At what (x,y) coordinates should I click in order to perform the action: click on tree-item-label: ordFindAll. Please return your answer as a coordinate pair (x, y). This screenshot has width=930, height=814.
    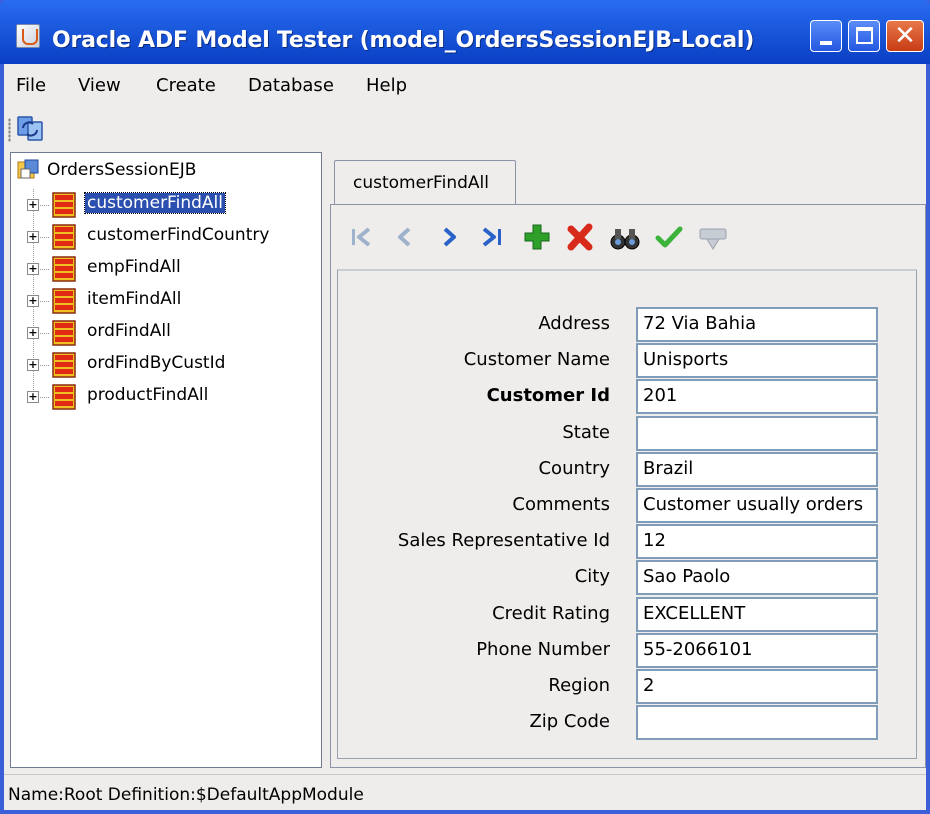
    Looking at the image, I should click on (129, 331).